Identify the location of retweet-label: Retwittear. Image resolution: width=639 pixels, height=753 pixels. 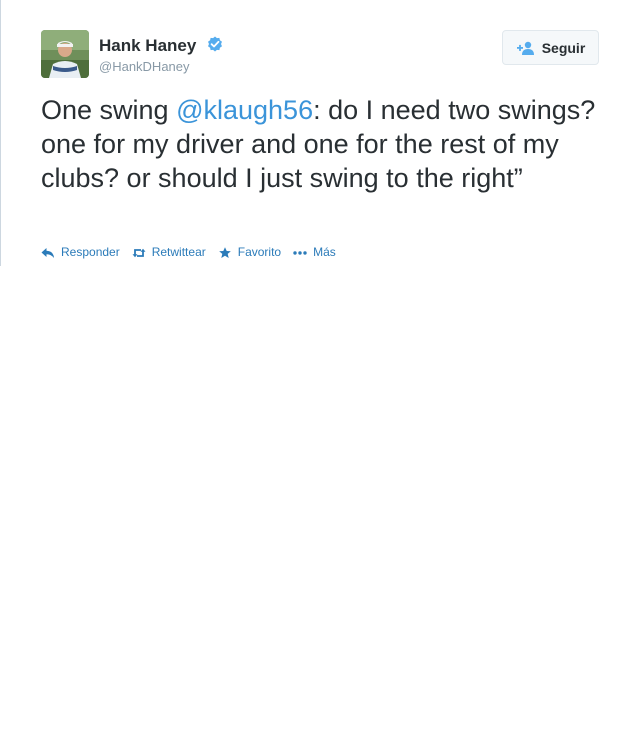
(178, 252).